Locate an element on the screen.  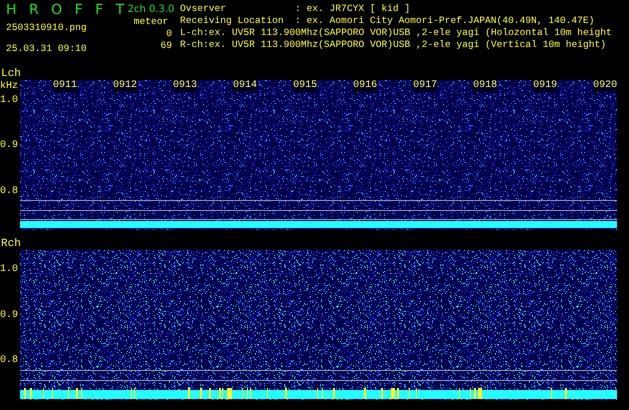
time-label: 0917 is located at coordinates (425, 86).